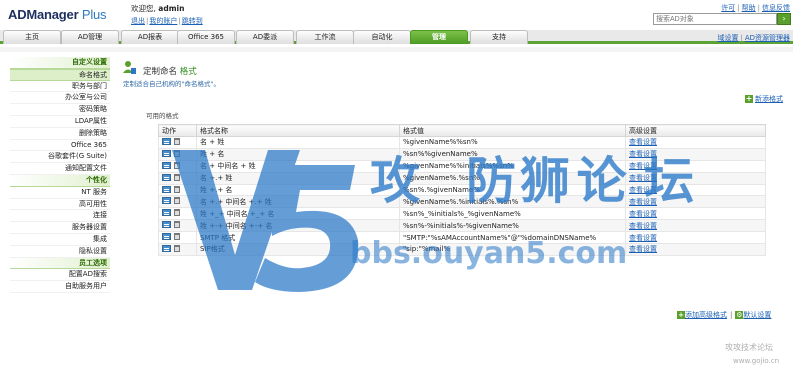 The image size is (793, 373). Describe the element at coordinates (298, 154) in the screenshot. I see `format-name-cell: 姓 + 名` at that location.